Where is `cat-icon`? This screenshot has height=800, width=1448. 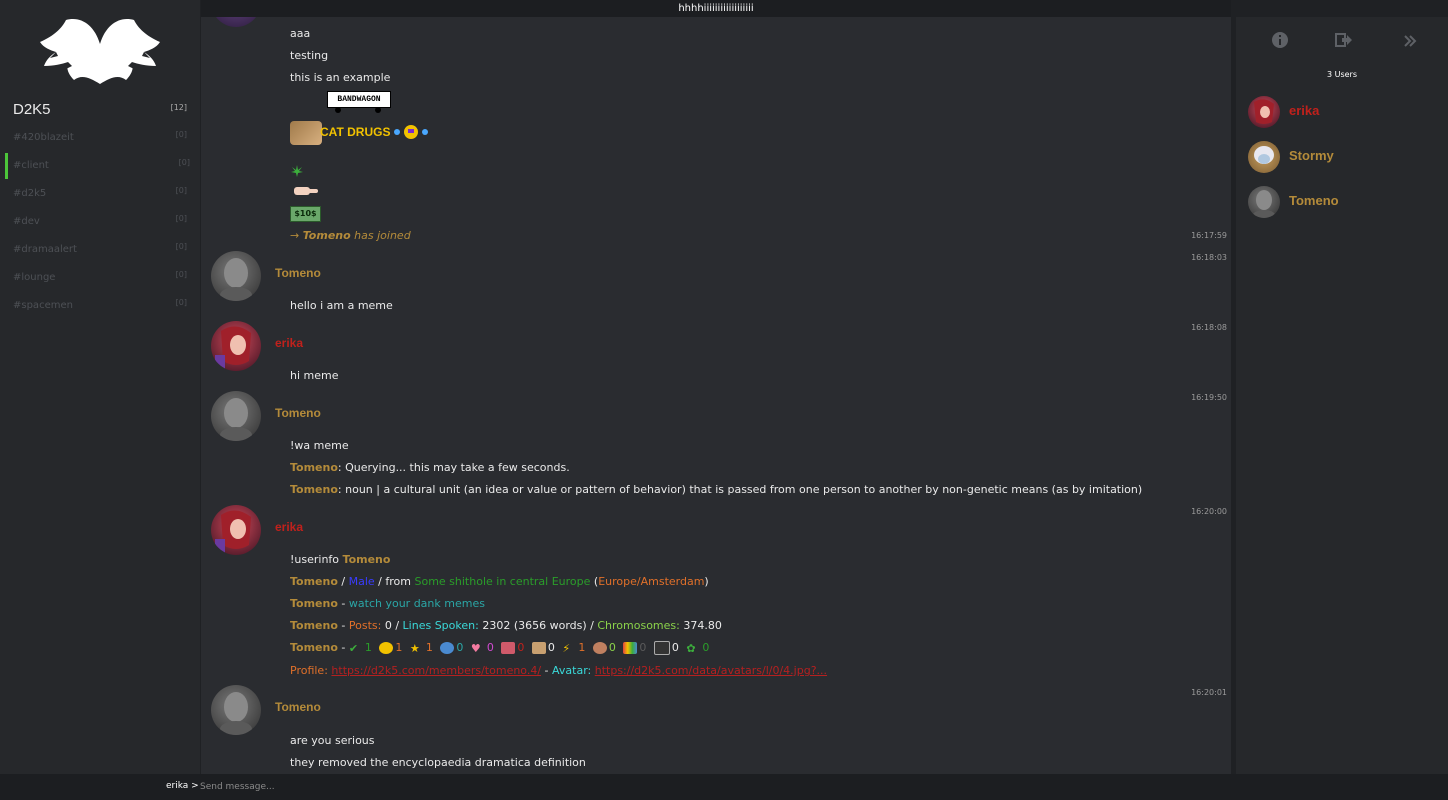
cat-icon is located at coordinates (306, 133).